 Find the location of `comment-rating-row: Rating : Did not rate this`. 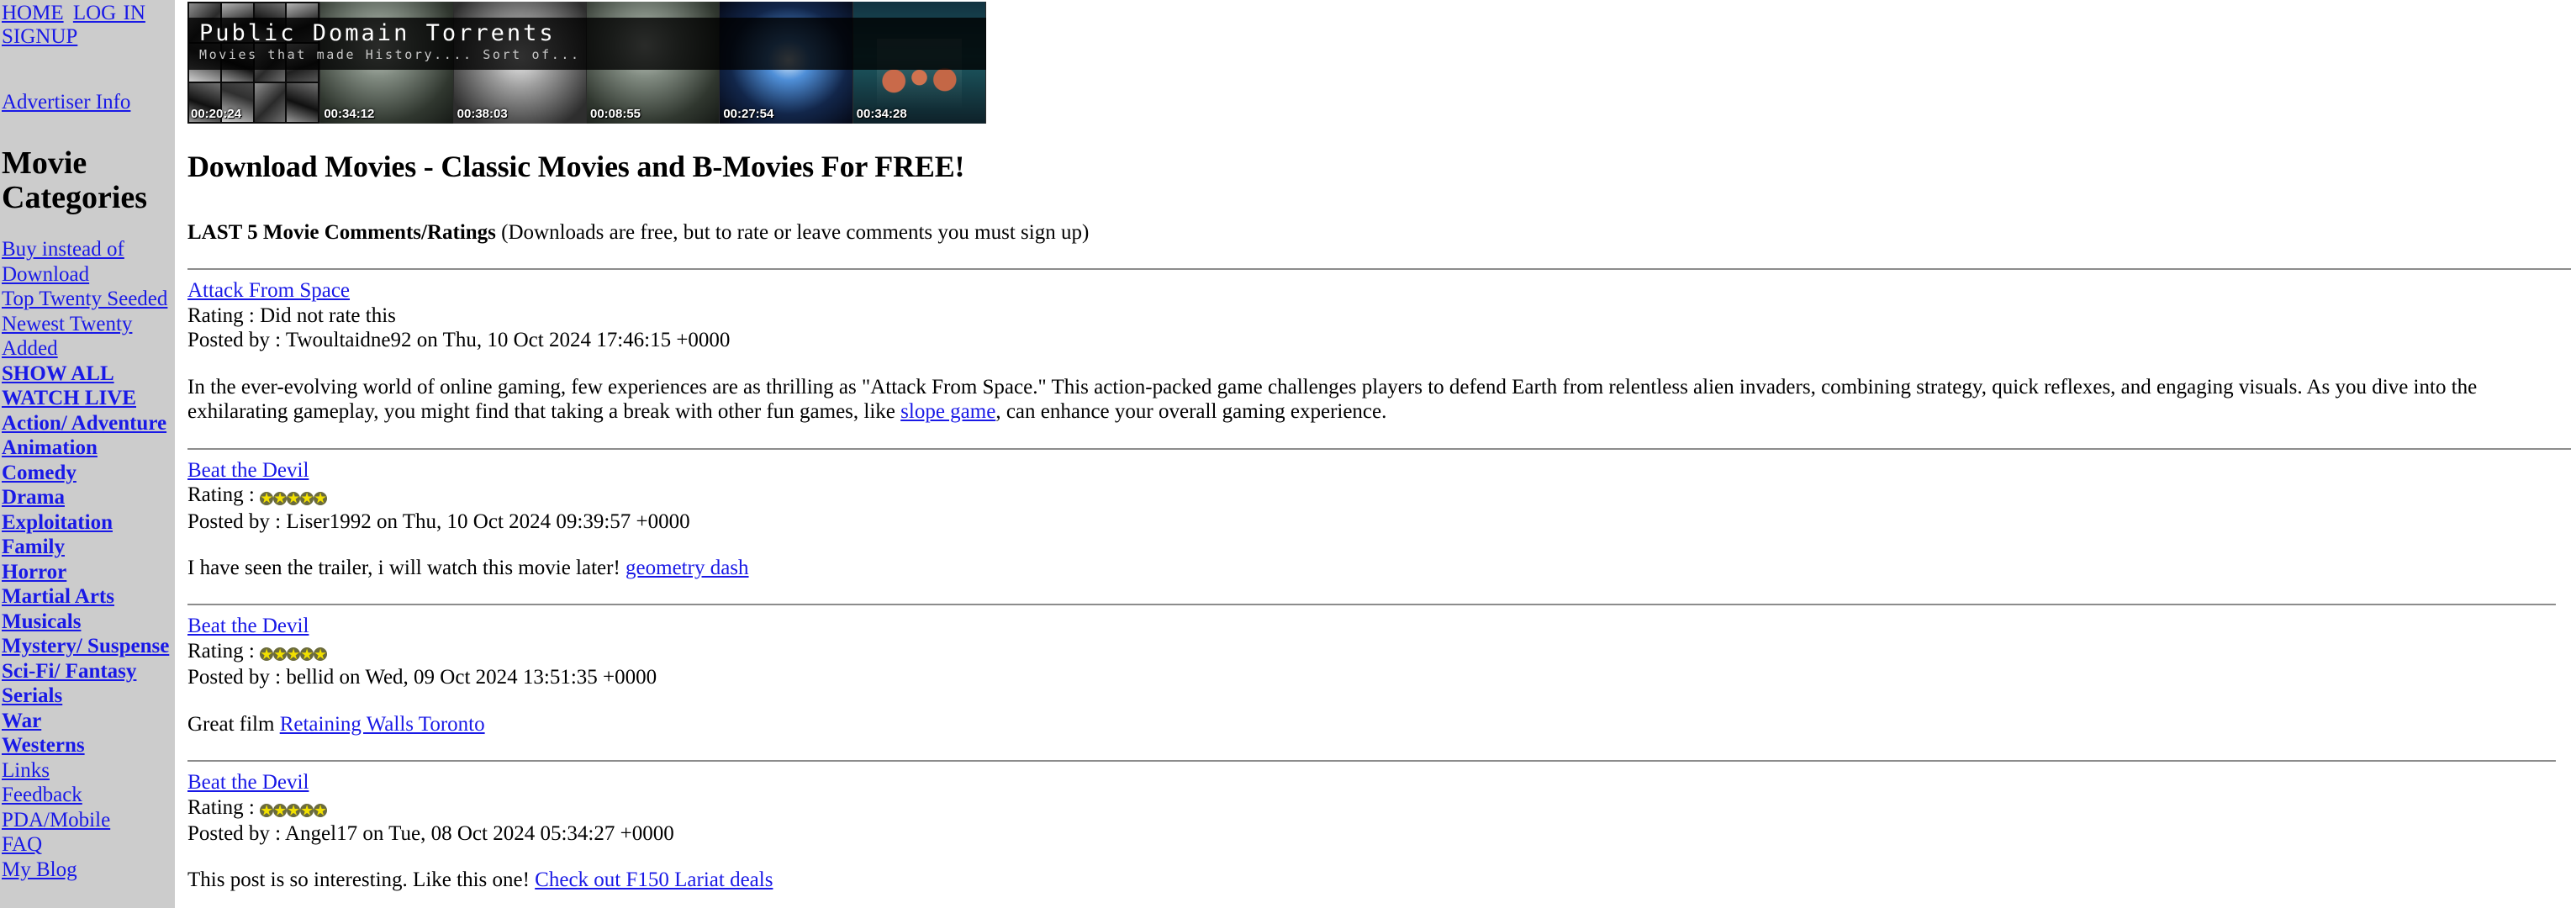

comment-rating-row: Rating : Did not rate this is located at coordinates (1375, 316).